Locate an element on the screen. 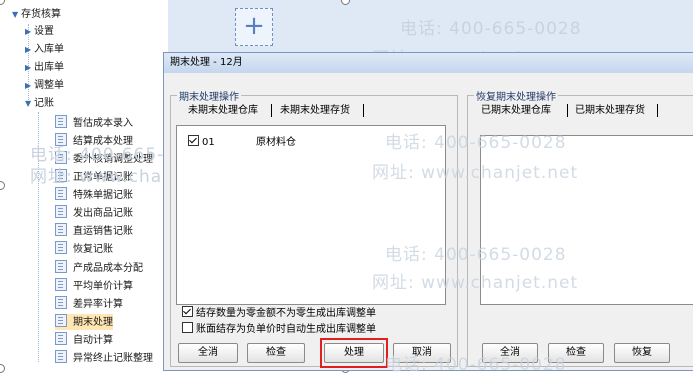 The image size is (693, 375). restore-button: 恢复 is located at coordinates (642, 353).